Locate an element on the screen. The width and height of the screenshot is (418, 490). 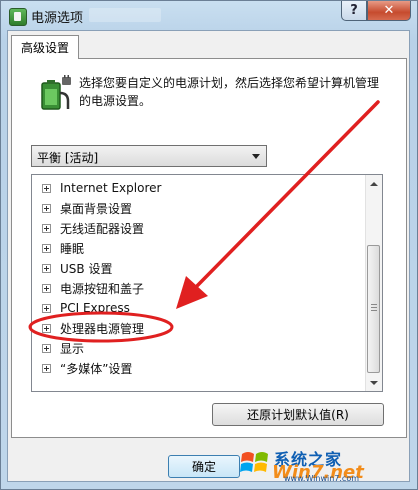
scroll-up-button is located at coordinates (374, 183).